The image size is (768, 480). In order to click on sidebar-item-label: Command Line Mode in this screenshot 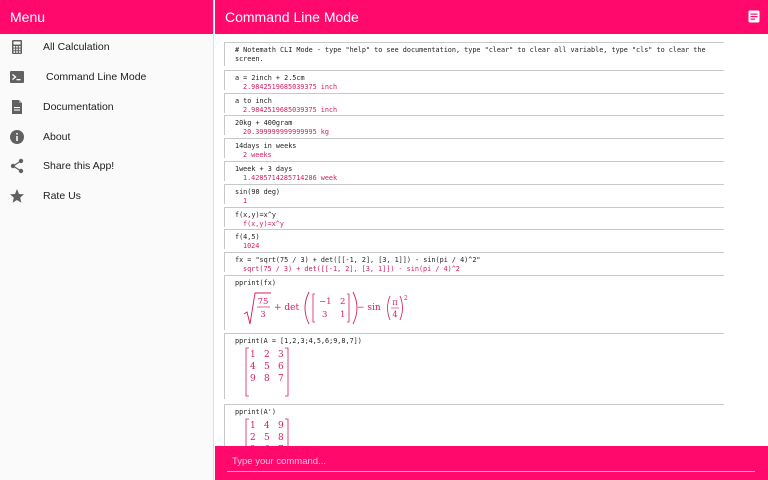, I will do `click(96, 77)`.